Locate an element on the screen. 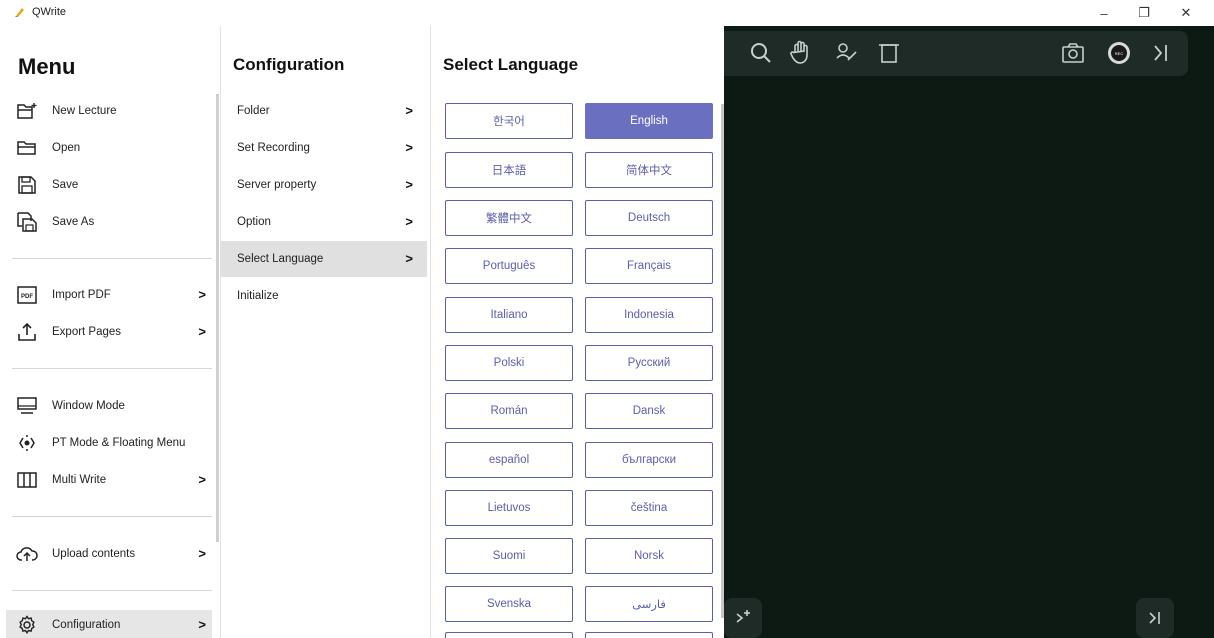 The height and width of the screenshot is (638, 1214). menu-scrollbar is located at coordinates (217, 318).